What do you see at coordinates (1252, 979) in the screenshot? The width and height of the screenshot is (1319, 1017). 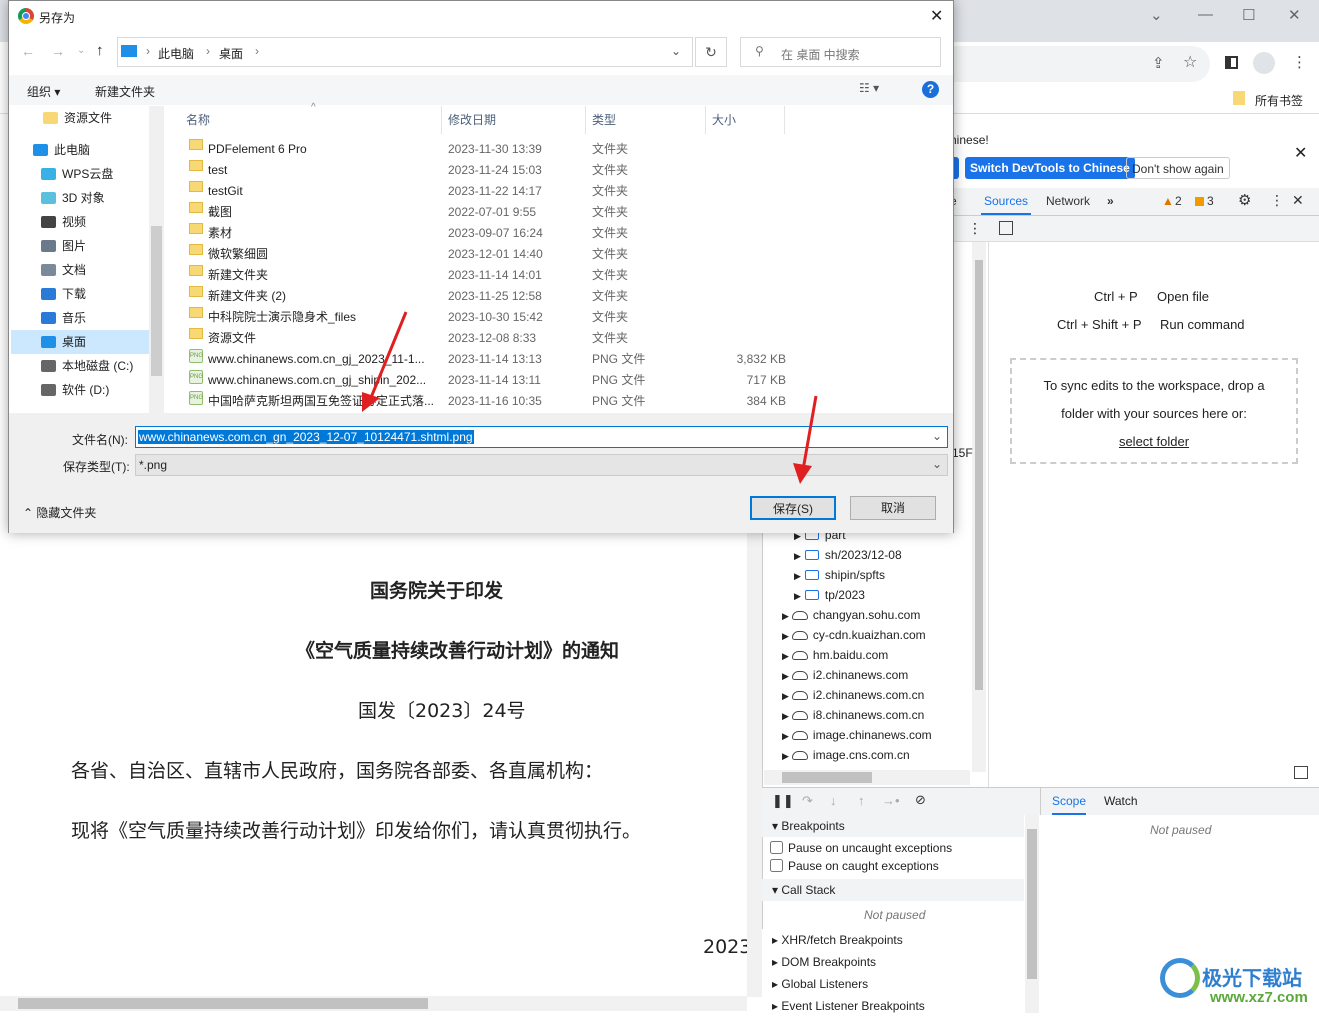 I see `watermark-text: 极光下载站` at bounding box center [1252, 979].